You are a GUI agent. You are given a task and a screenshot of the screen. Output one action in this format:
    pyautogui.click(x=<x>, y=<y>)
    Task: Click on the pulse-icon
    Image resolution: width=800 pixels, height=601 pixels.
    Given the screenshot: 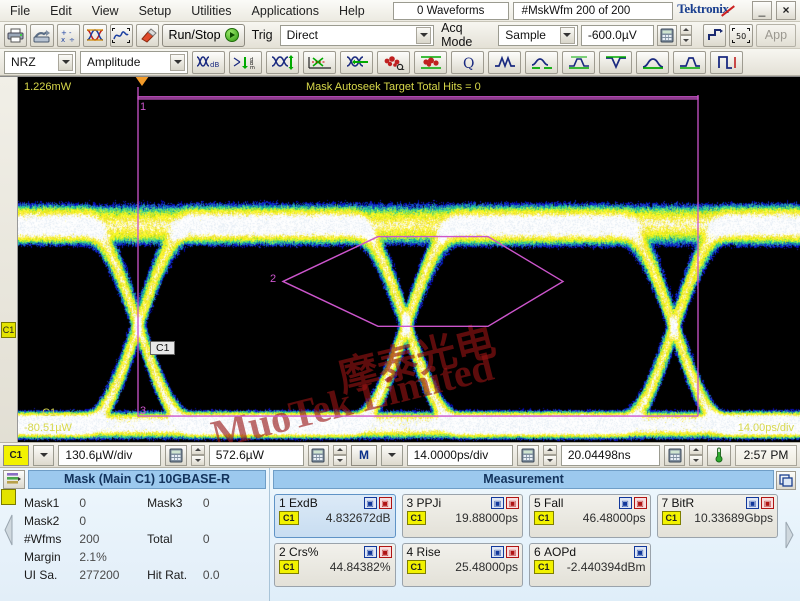 What is the action you would take?
    pyautogui.click(x=504, y=62)
    